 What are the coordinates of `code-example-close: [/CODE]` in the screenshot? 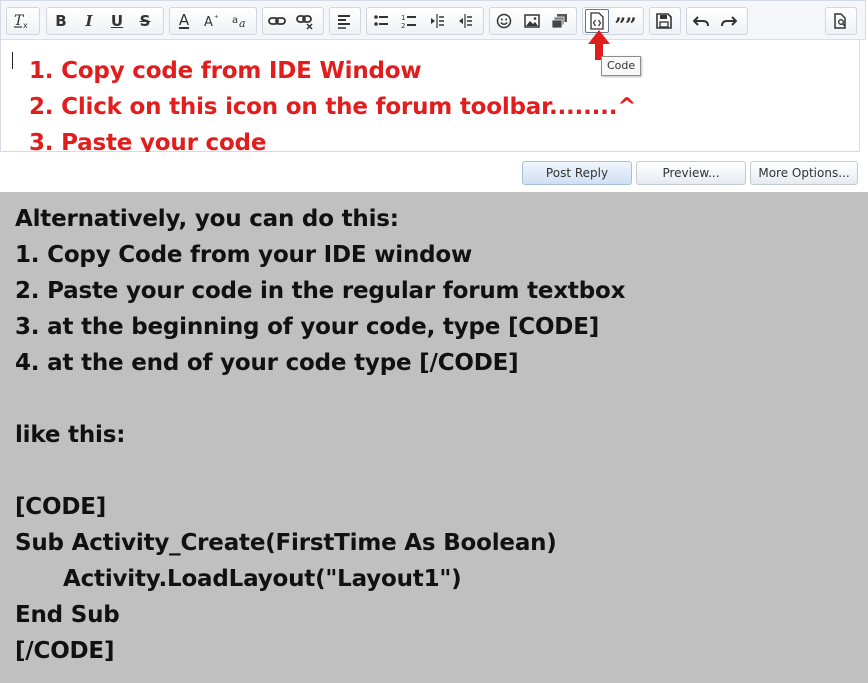 It's located at (65, 651).